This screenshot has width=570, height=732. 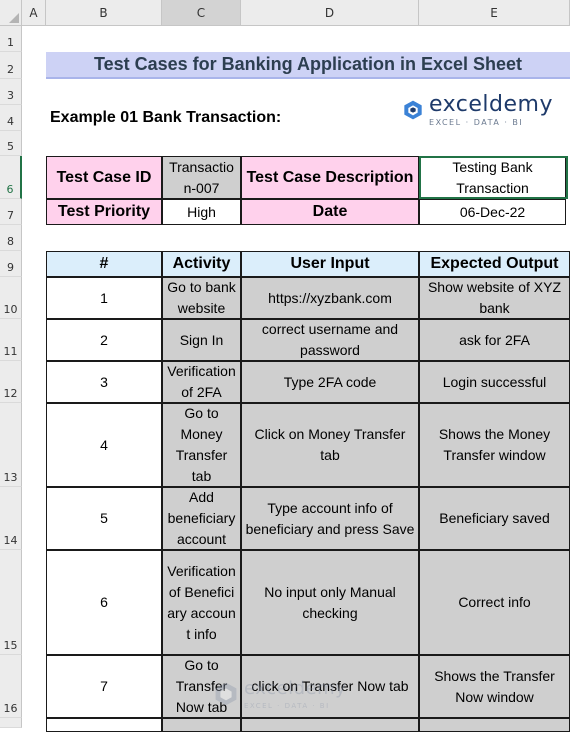 I want to click on row-header-7: 7, so click(x=11, y=212).